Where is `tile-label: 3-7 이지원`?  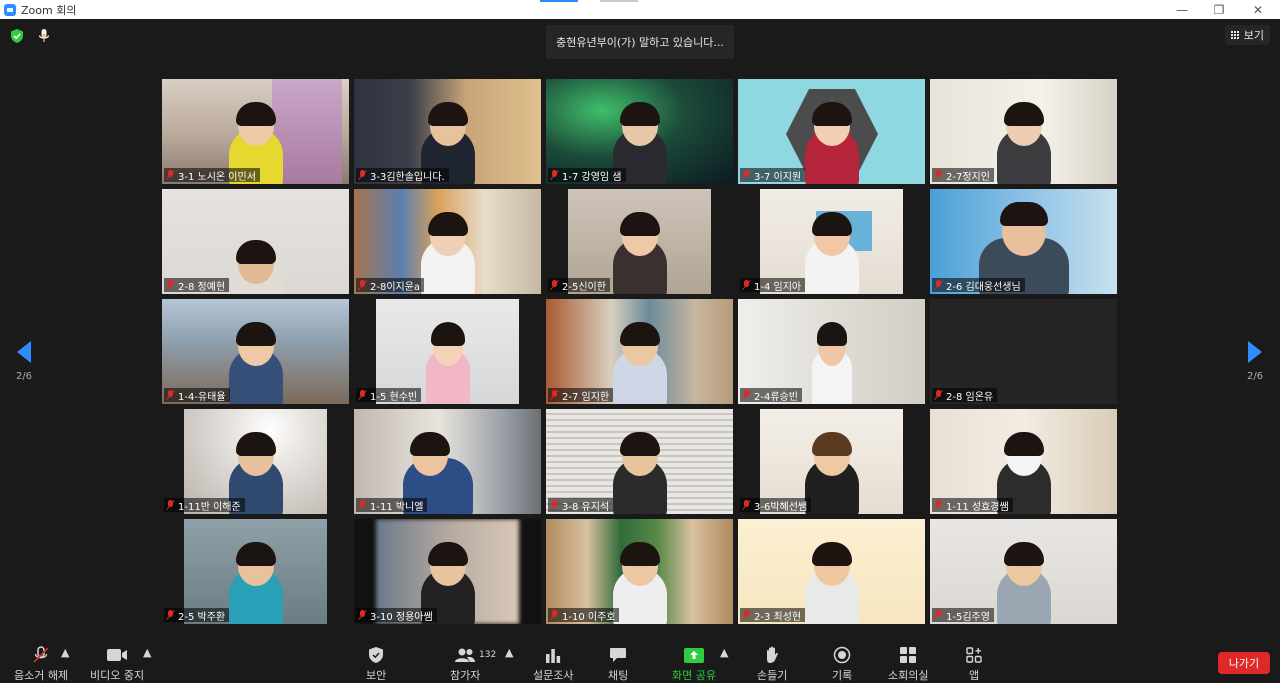 tile-label: 3-7 이지원 is located at coordinates (773, 175).